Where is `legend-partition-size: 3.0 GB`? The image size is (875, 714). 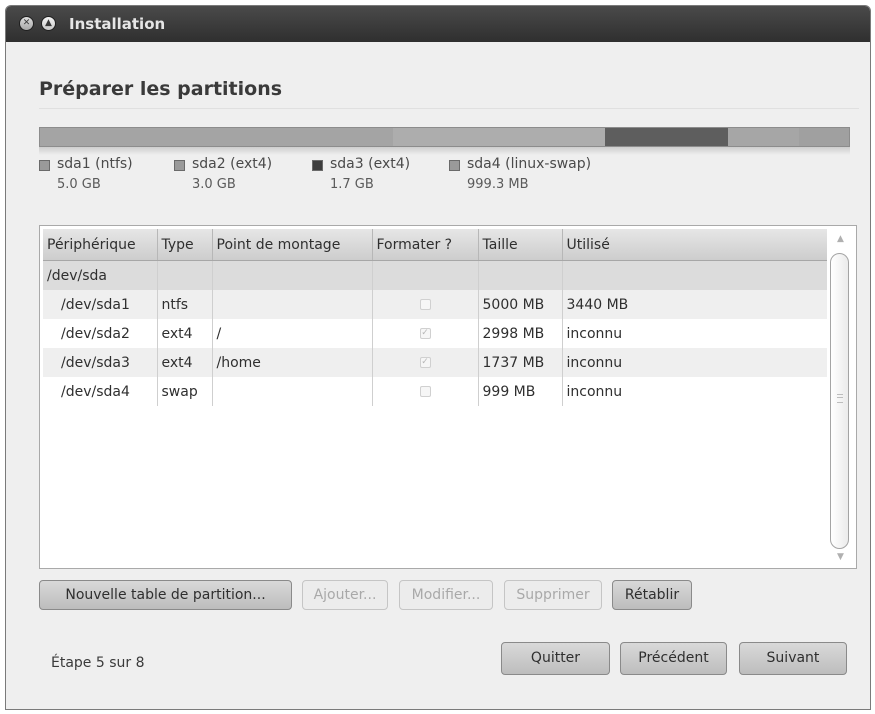 legend-partition-size: 3.0 GB is located at coordinates (214, 184).